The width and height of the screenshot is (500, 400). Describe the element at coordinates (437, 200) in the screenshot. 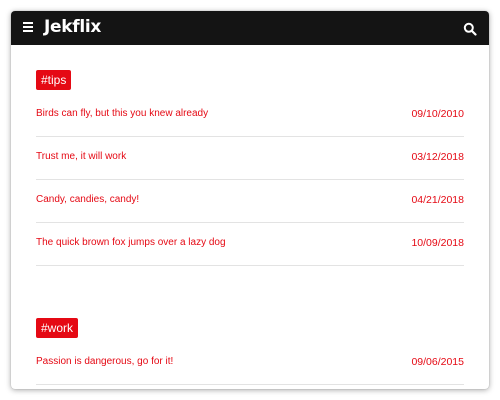

I see `post-date: 04/21/2018` at that location.